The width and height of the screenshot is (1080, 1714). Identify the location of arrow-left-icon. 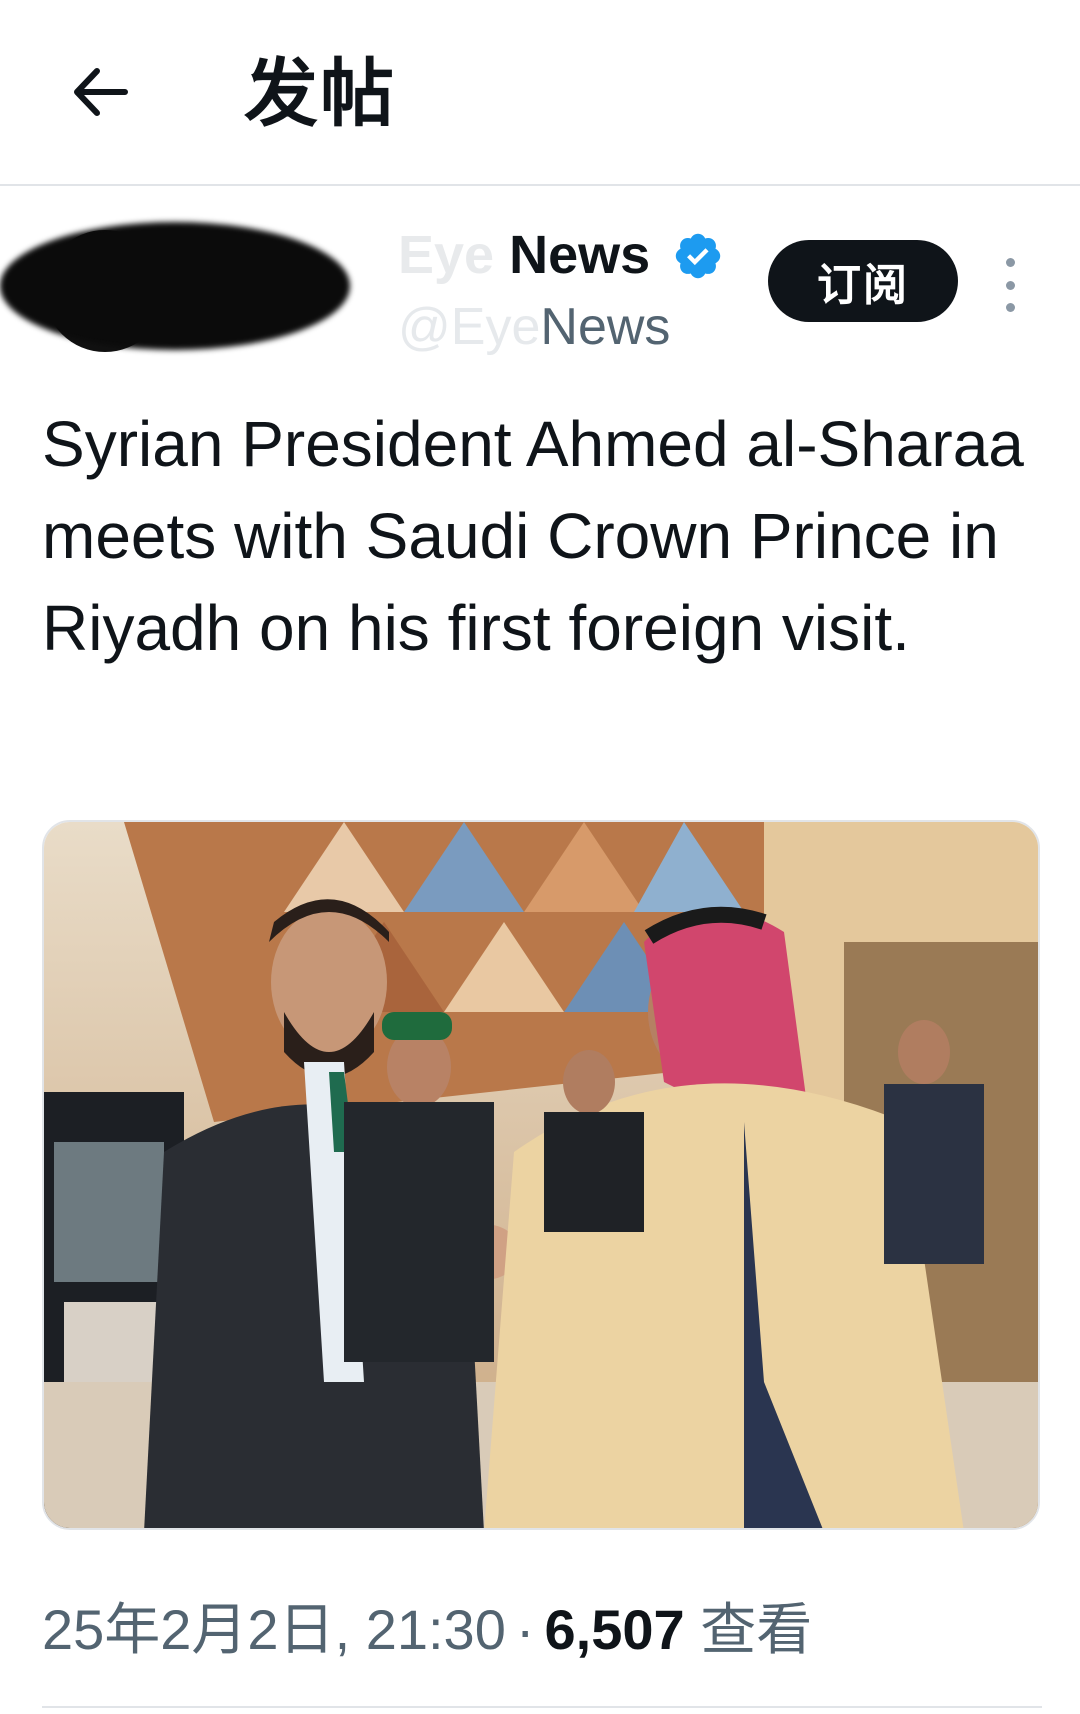
(101, 92).